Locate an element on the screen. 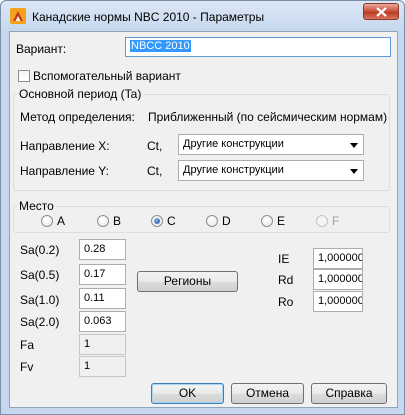 The image size is (405, 415). regions-button: Регионы is located at coordinates (187, 281).